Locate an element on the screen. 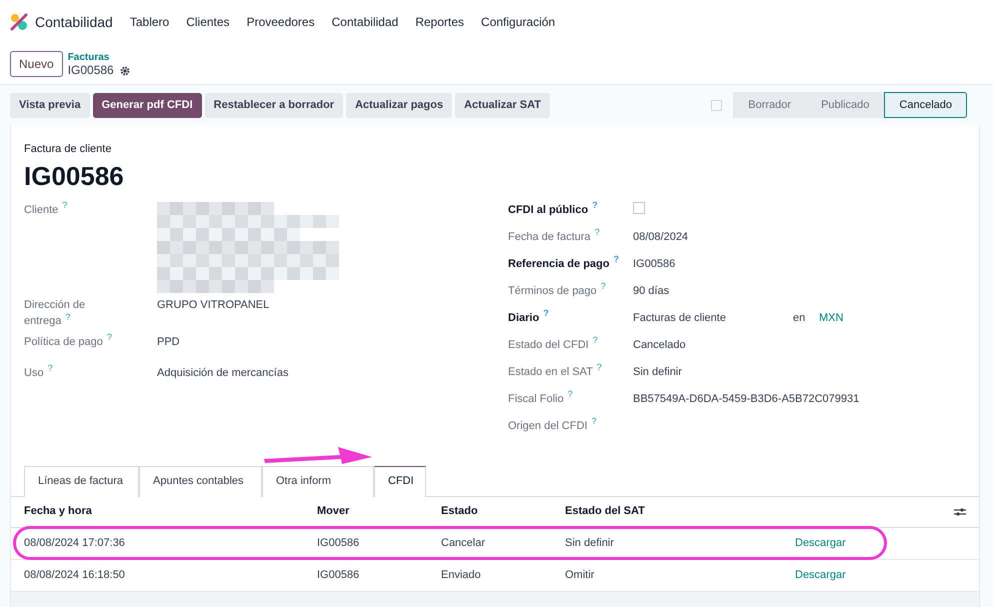 The width and height of the screenshot is (993, 607). field-value: Sin definir is located at coordinates (657, 372).